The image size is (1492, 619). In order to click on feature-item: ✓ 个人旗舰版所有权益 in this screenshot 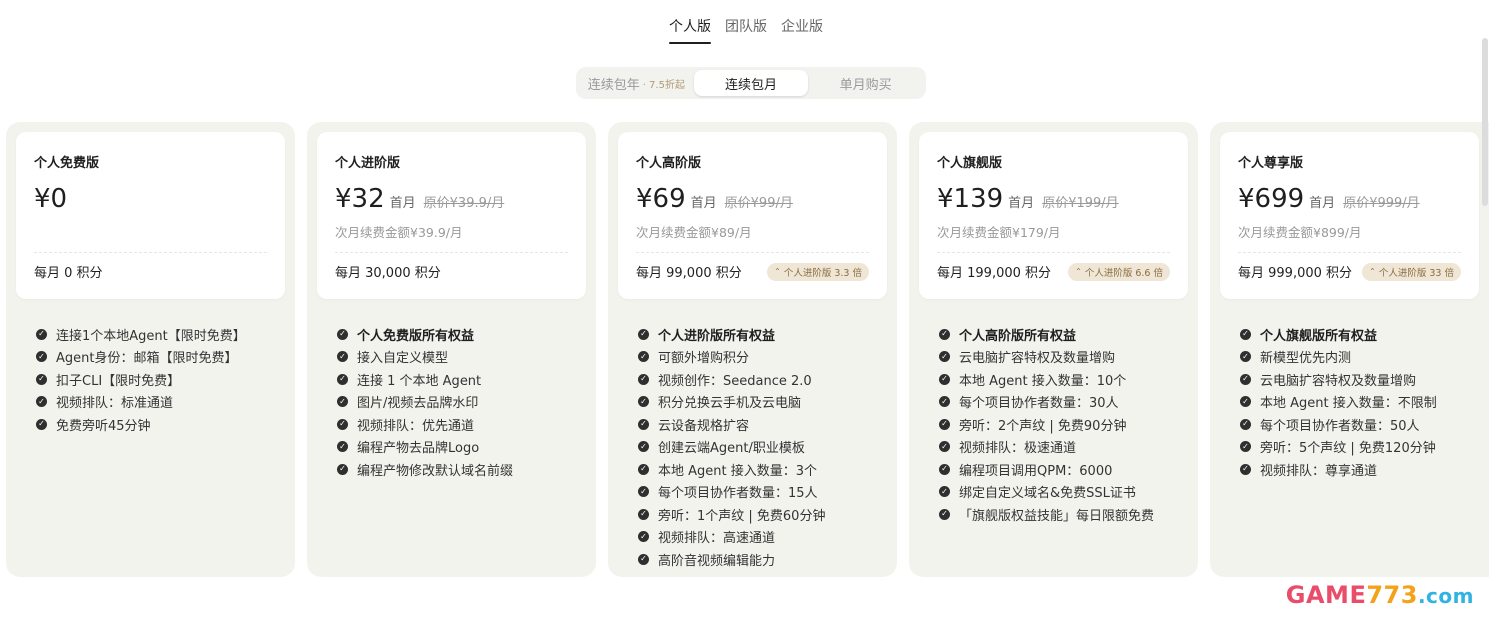, I will do `click(1359, 334)`.